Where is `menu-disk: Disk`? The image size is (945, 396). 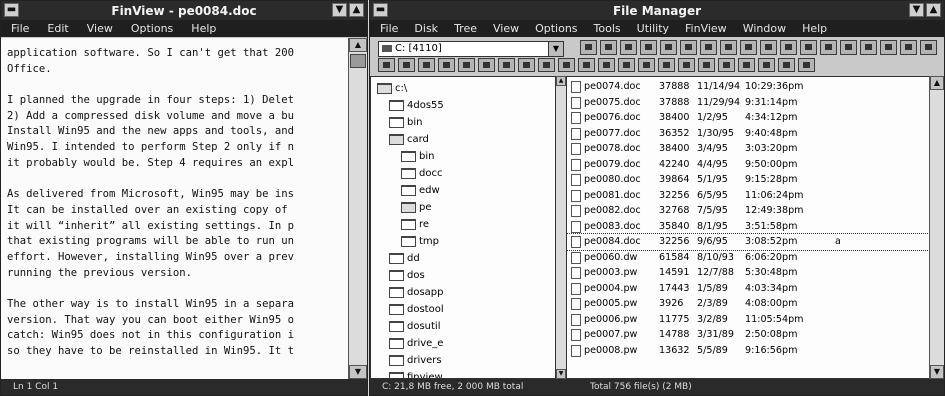
menu-disk: Disk is located at coordinates (426, 28).